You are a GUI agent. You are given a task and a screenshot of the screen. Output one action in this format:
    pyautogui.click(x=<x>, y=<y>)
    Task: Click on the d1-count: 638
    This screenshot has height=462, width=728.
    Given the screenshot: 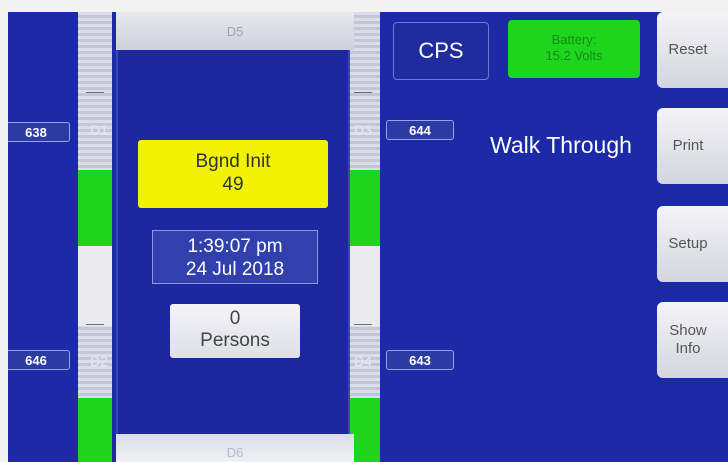 What is the action you would take?
    pyautogui.click(x=36, y=132)
    